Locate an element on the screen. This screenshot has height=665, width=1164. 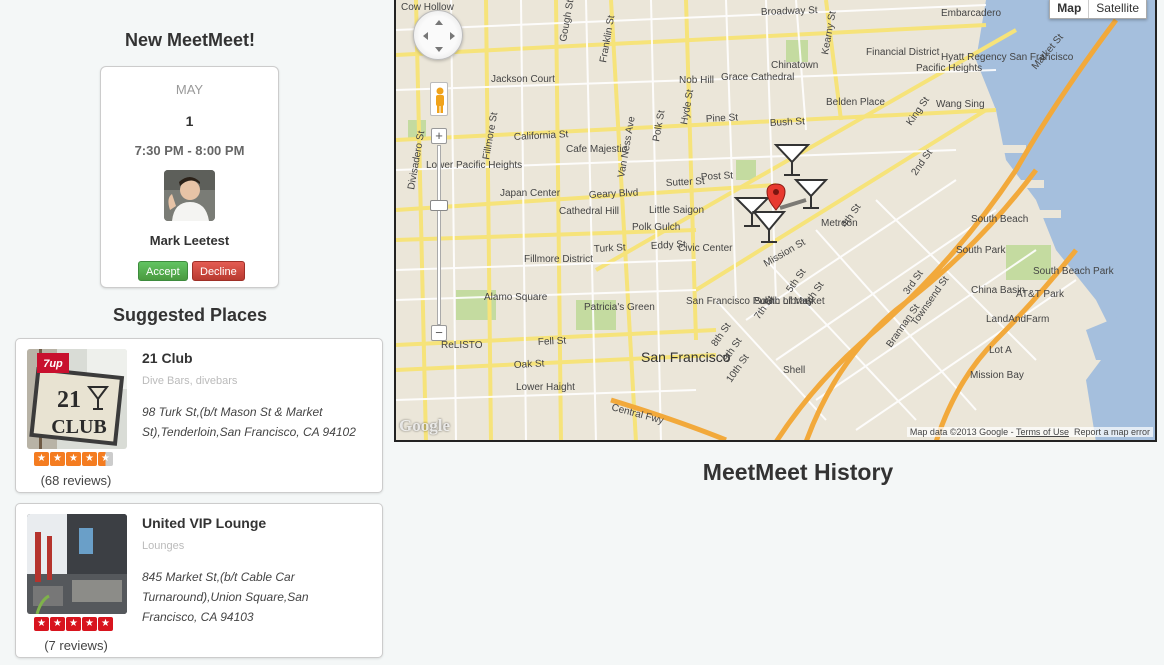
map-label: Lower Haight is located at coordinates (545, 387).